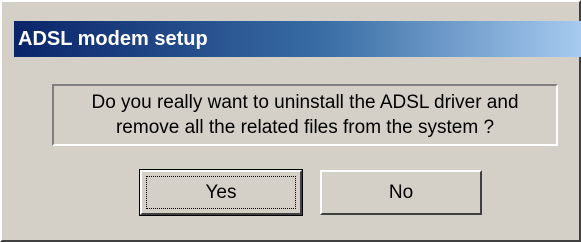 The height and width of the screenshot is (242, 581). I want to click on yes-button: Yes, so click(221, 192).